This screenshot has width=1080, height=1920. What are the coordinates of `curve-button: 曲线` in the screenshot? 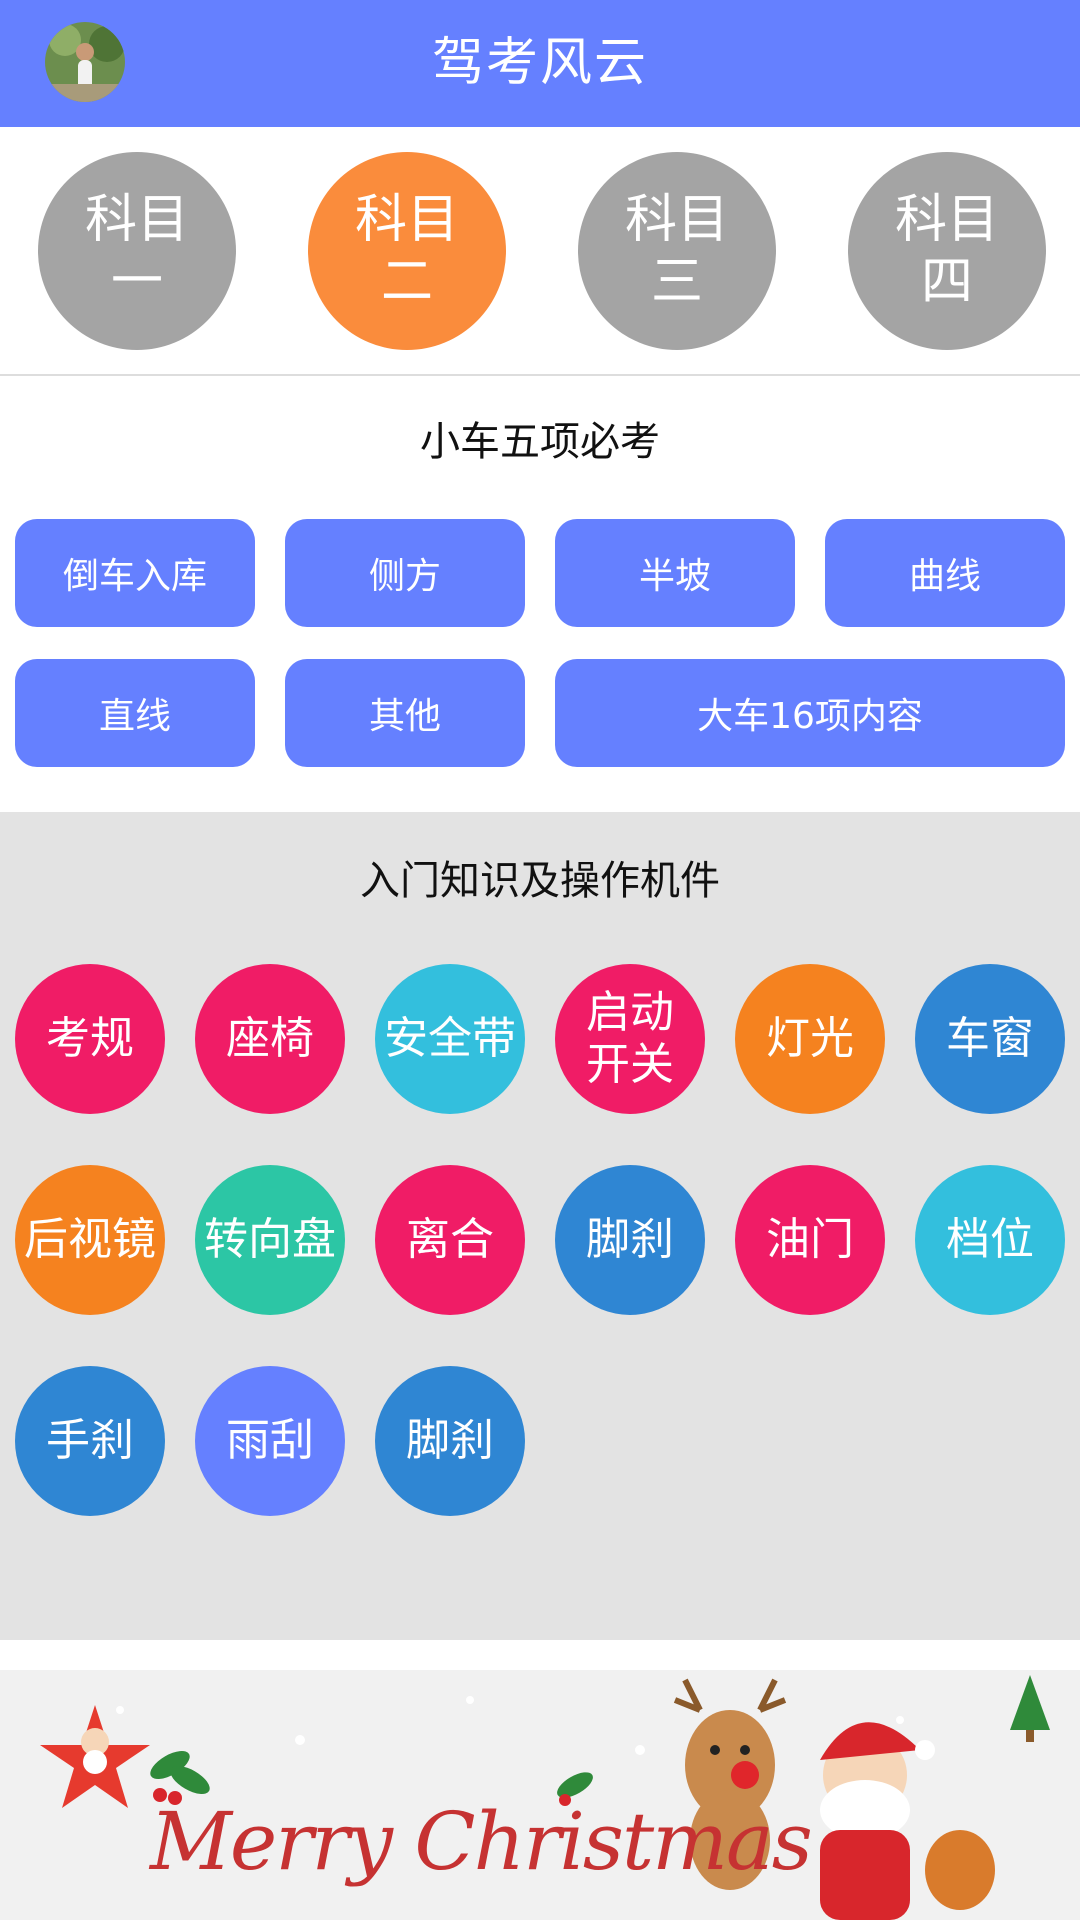 It's located at (945, 573).